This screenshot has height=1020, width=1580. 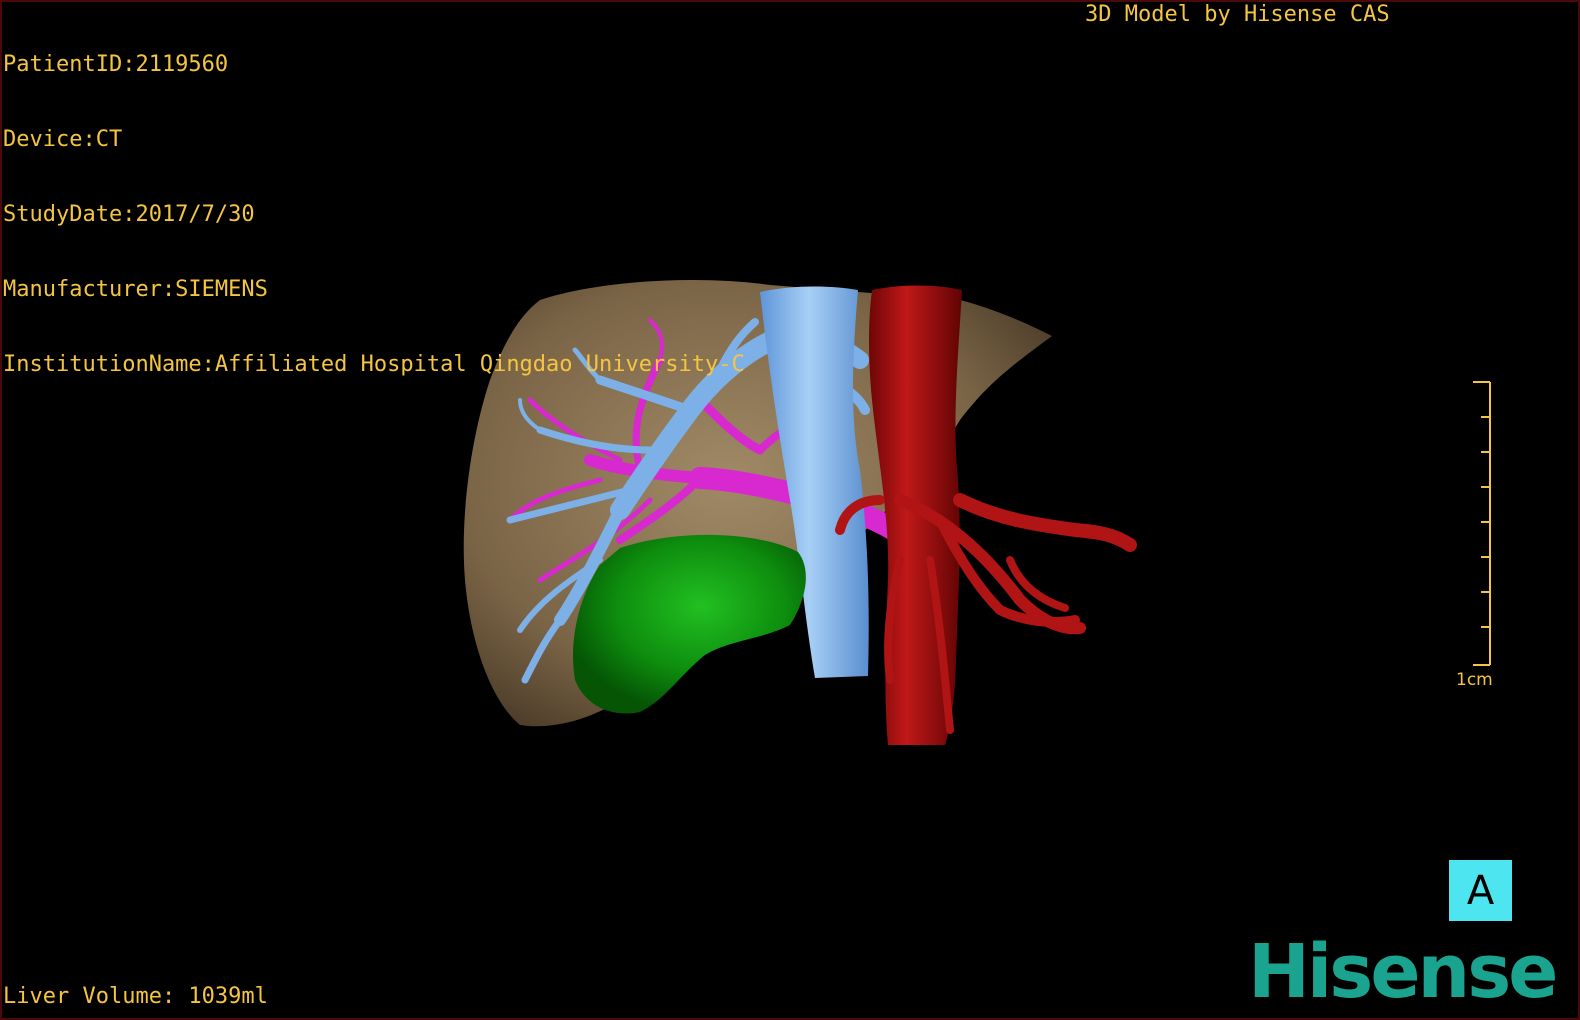 What do you see at coordinates (135, 996) in the screenshot?
I see `liver-volume-text: Liver Volume: 1039ml` at bounding box center [135, 996].